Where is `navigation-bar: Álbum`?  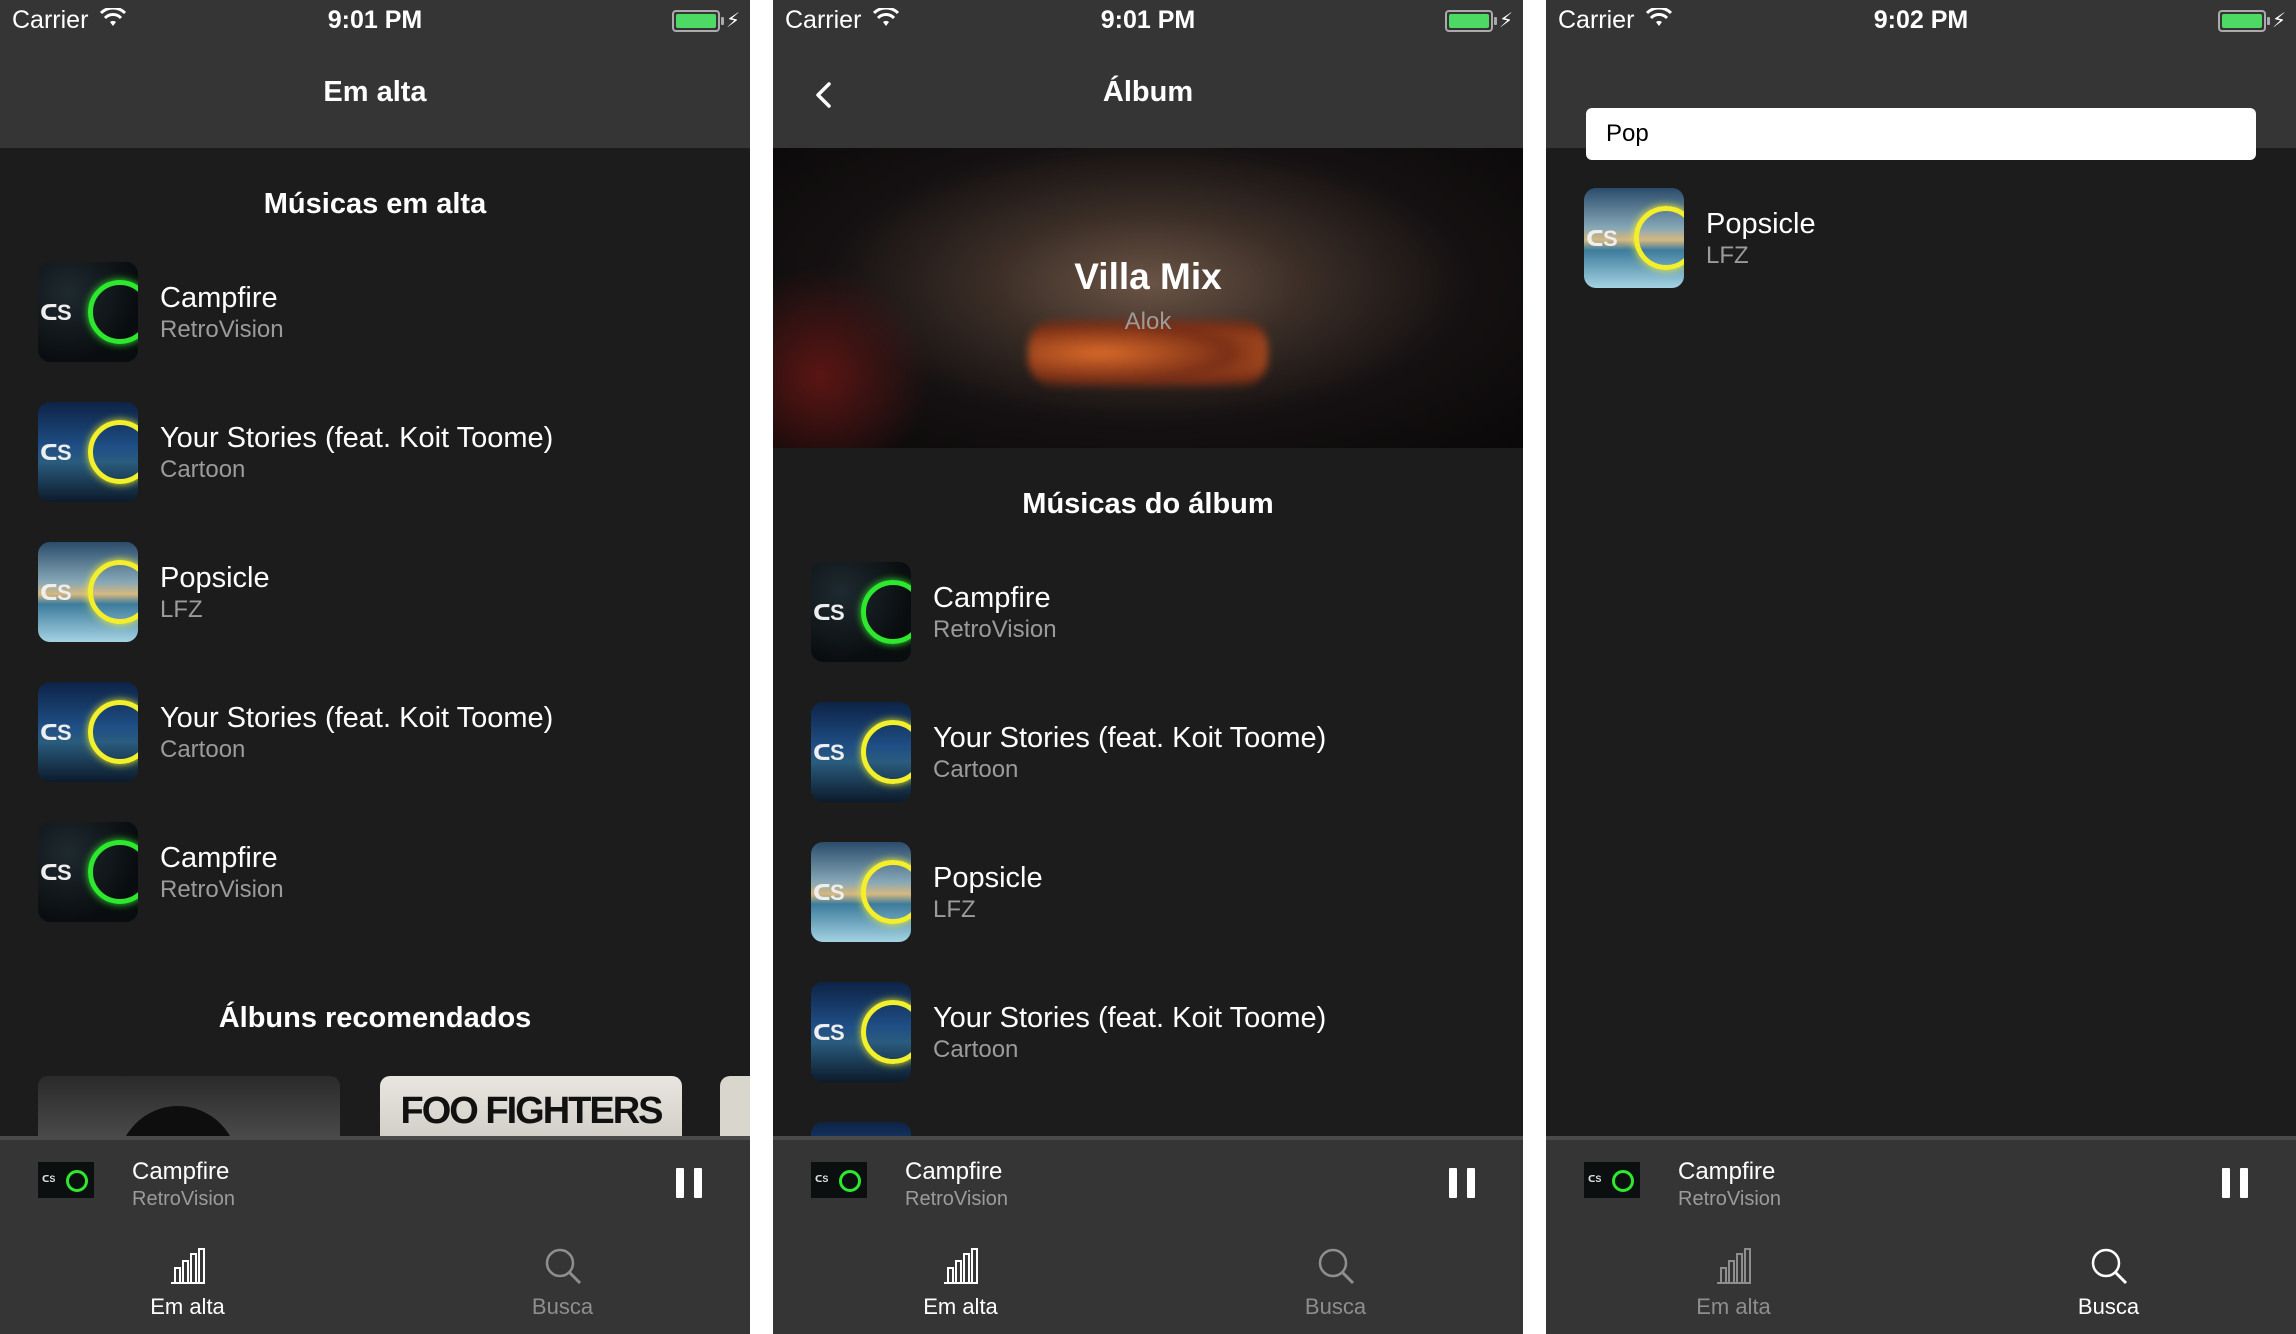 navigation-bar: Álbum is located at coordinates (1148, 94).